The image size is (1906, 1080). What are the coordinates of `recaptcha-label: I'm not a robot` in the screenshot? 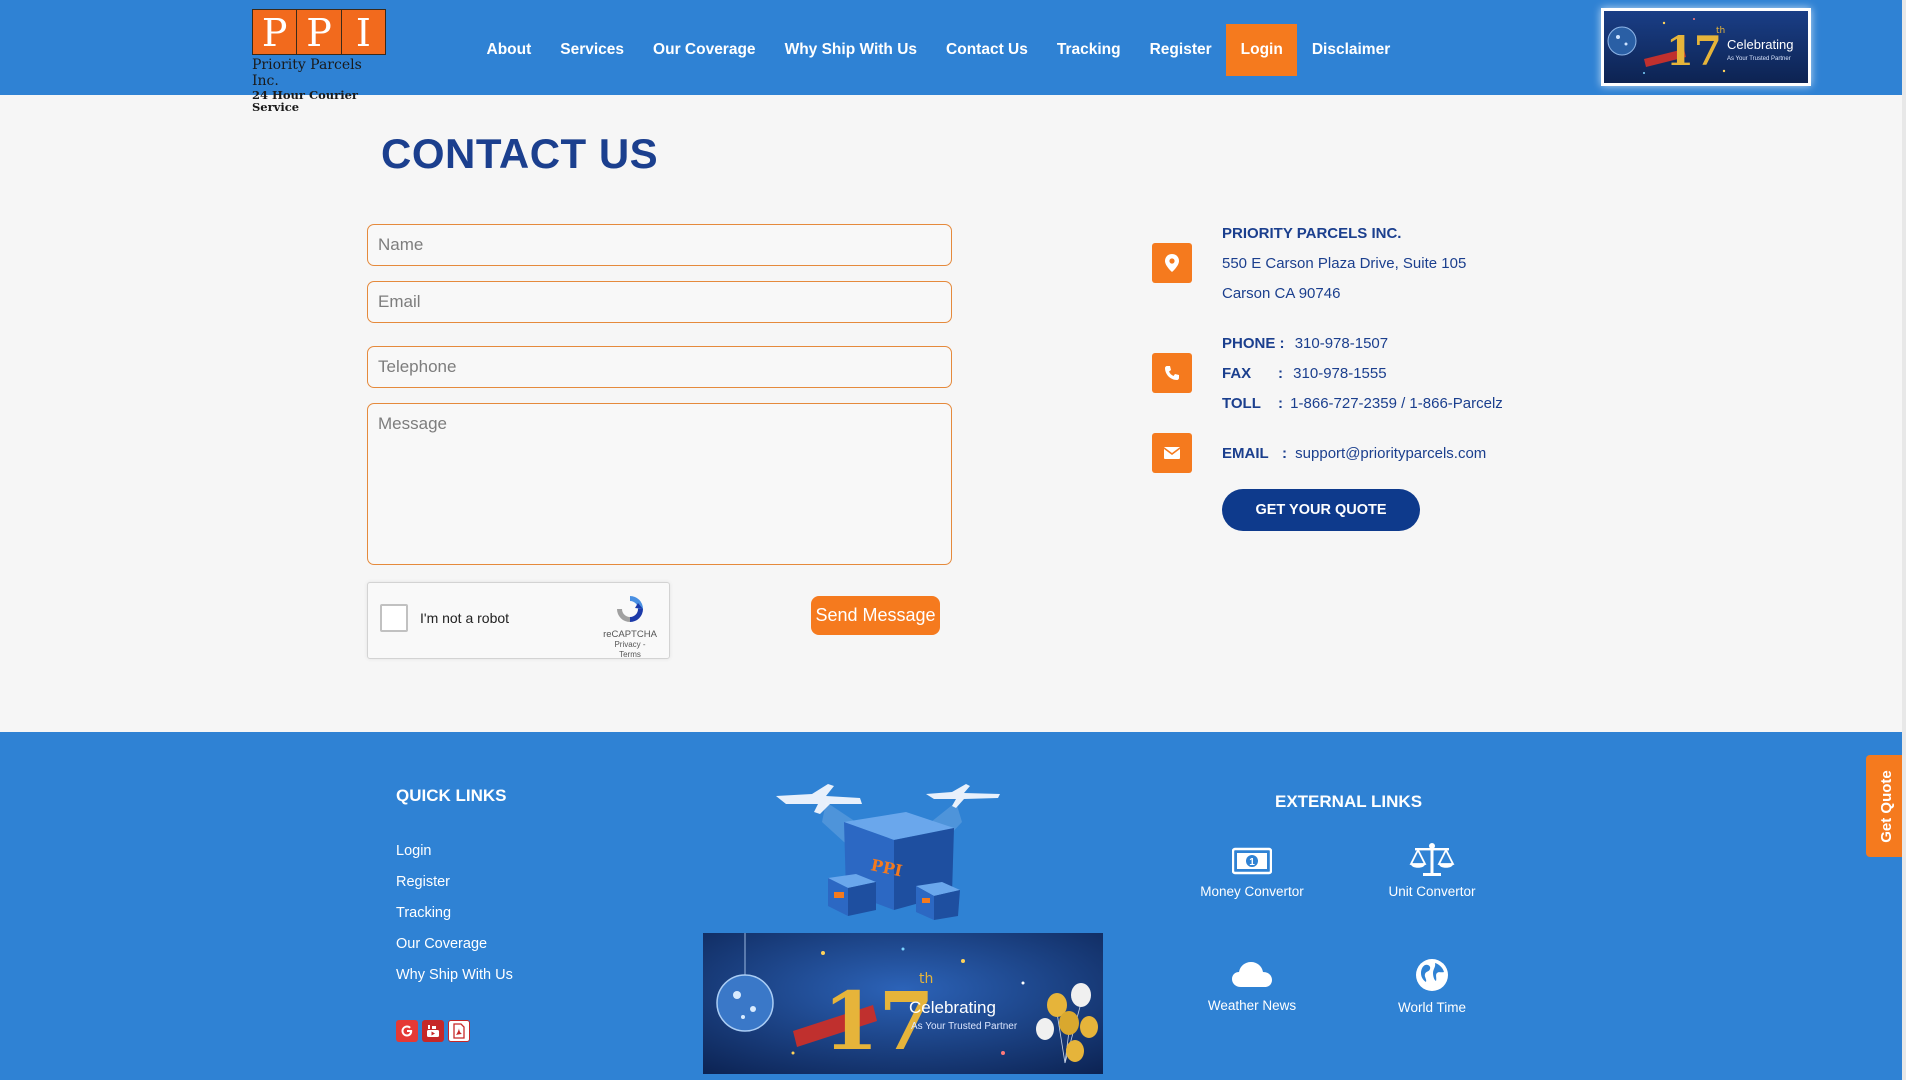 It's located at (465, 618).